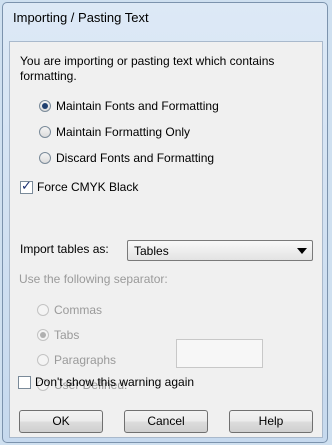 The height and width of the screenshot is (445, 332). What do you see at coordinates (88, 187) in the screenshot?
I see `force-cmyk-label: Force CMYK Black` at bounding box center [88, 187].